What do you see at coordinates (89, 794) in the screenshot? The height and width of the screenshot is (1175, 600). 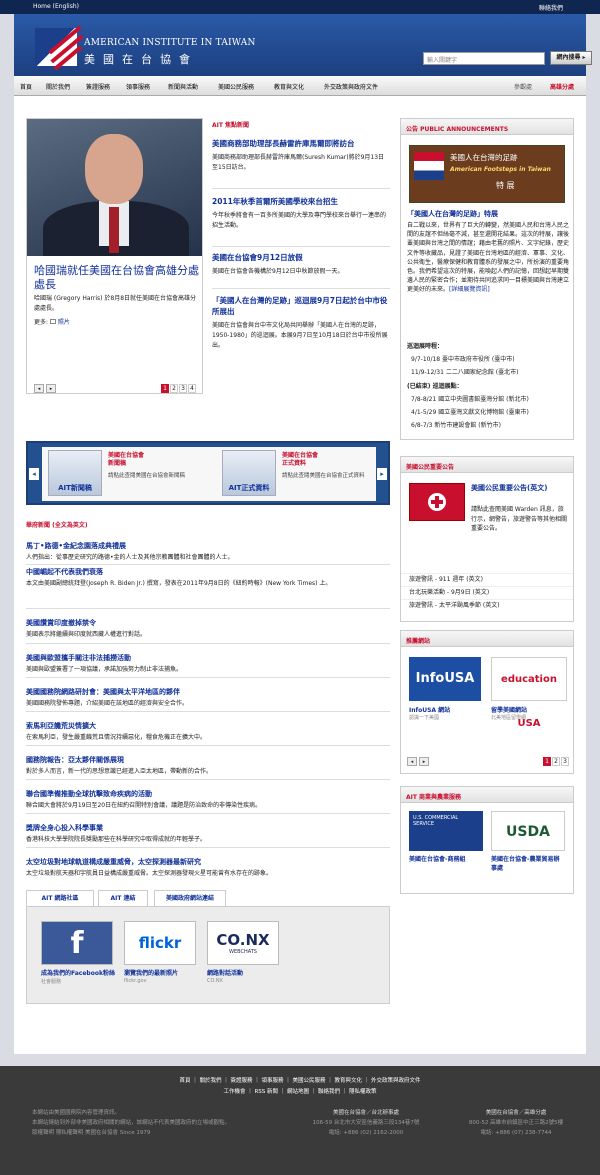 I see `news-title: 聯合國準備推動全球抗擊致命疾病的活動` at bounding box center [89, 794].